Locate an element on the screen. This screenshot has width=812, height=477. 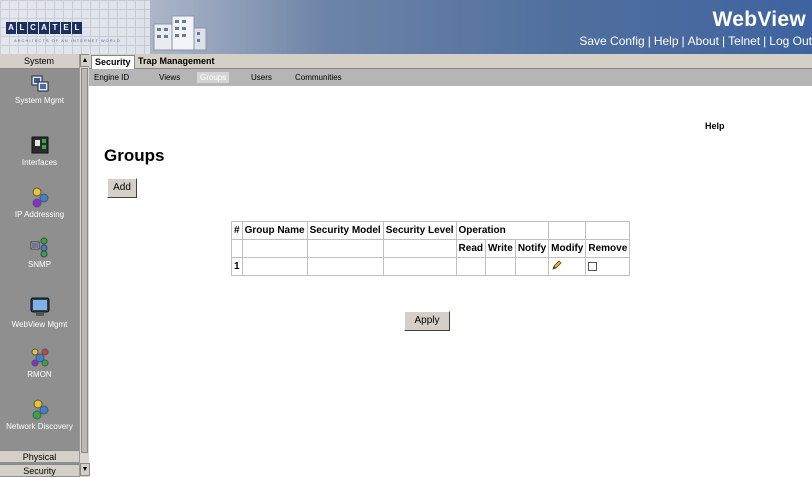
modify-cell is located at coordinates (567, 266).